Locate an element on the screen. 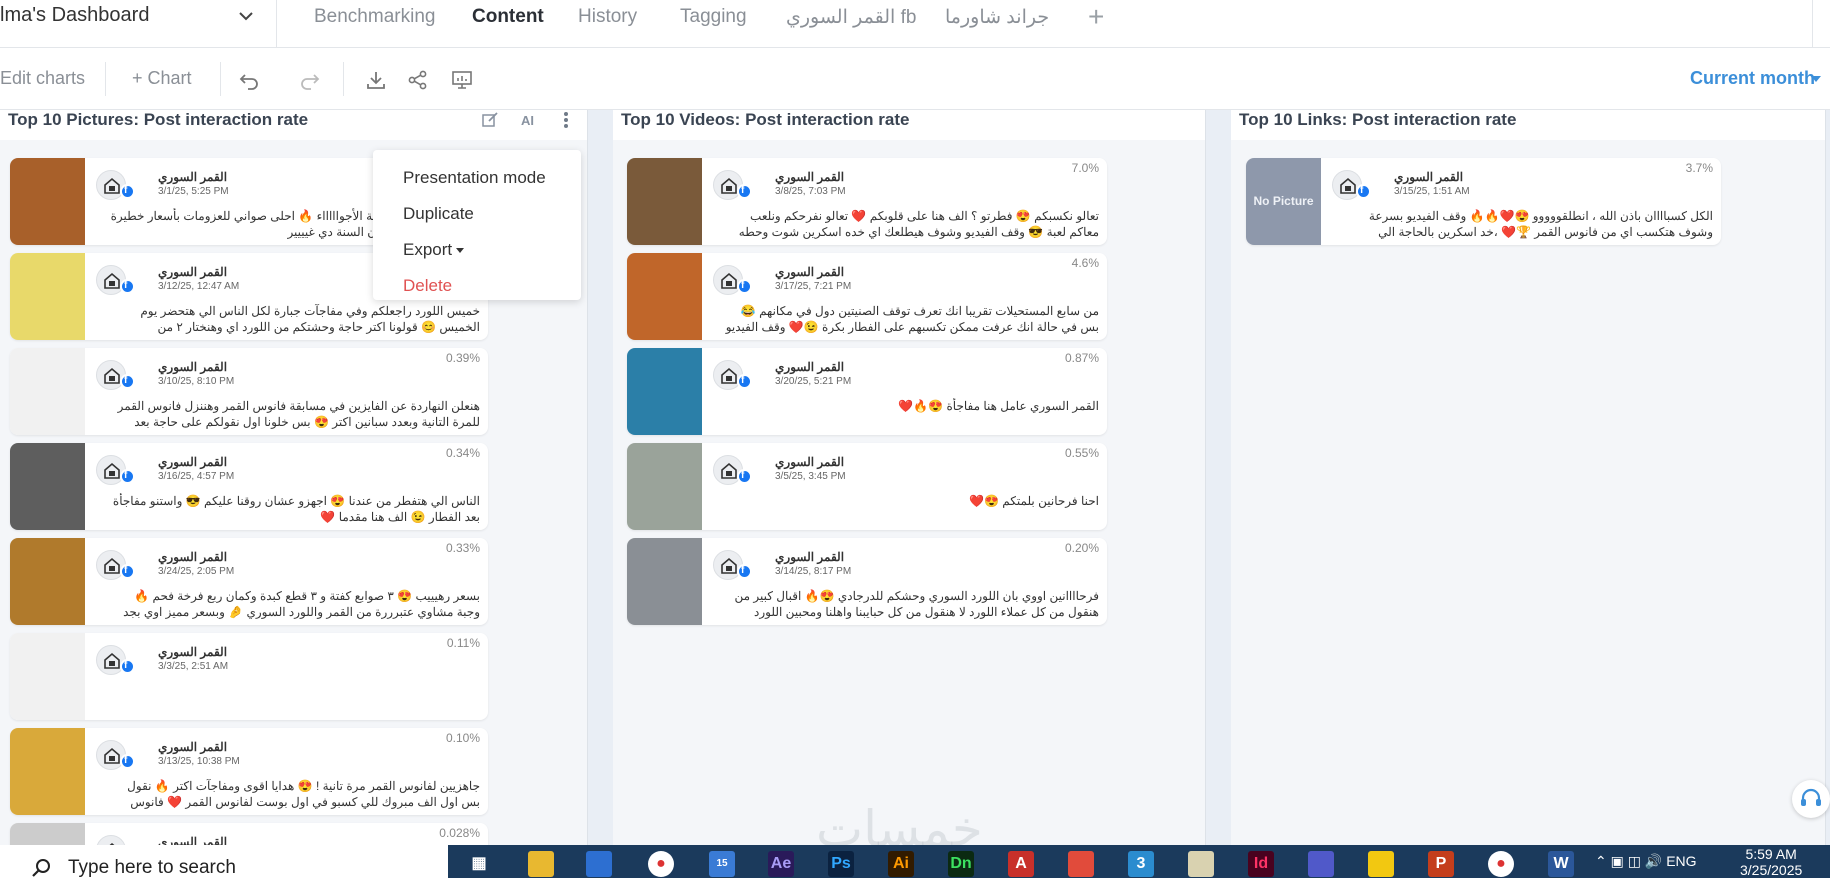  menu-item-delete: Delete is located at coordinates (427, 286).